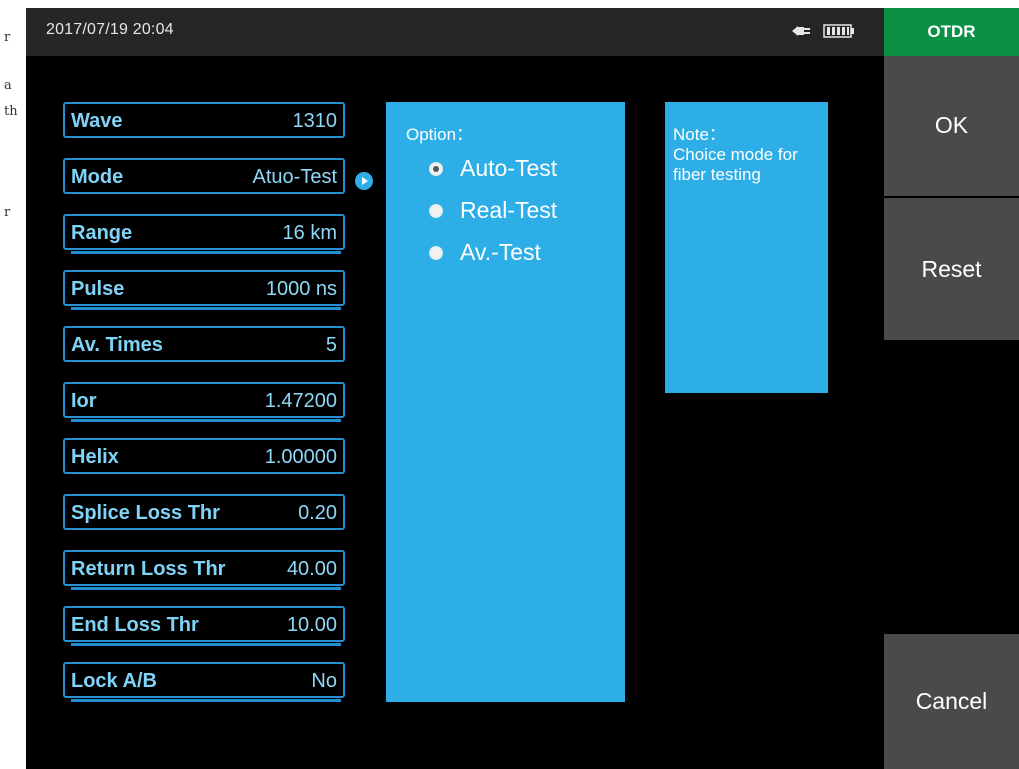 The height and width of the screenshot is (769, 1019). What do you see at coordinates (84, 401) in the screenshot?
I see `param-label: Ior` at bounding box center [84, 401].